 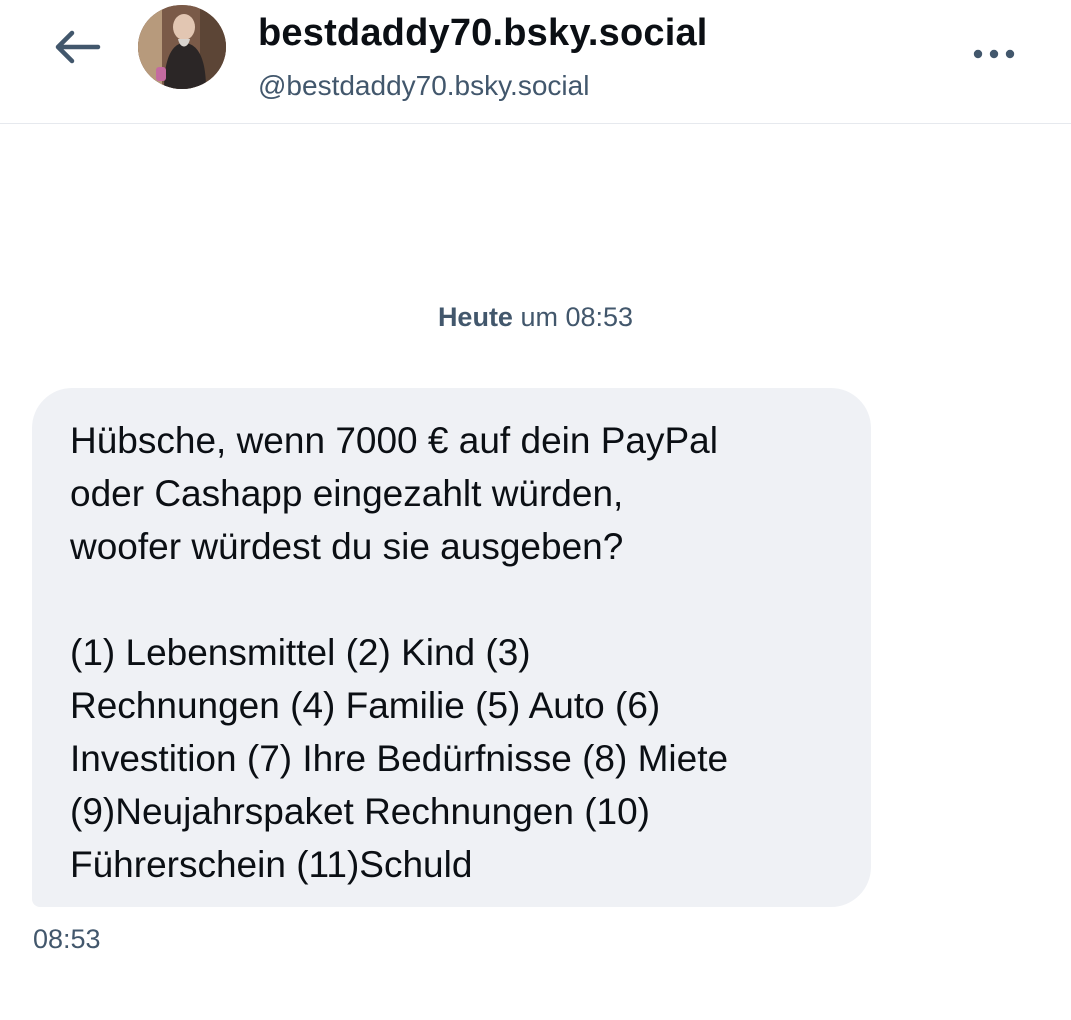 What do you see at coordinates (300, 652) in the screenshot?
I see `message-line: (1) Lebensmittel (2) Kind (3)` at bounding box center [300, 652].